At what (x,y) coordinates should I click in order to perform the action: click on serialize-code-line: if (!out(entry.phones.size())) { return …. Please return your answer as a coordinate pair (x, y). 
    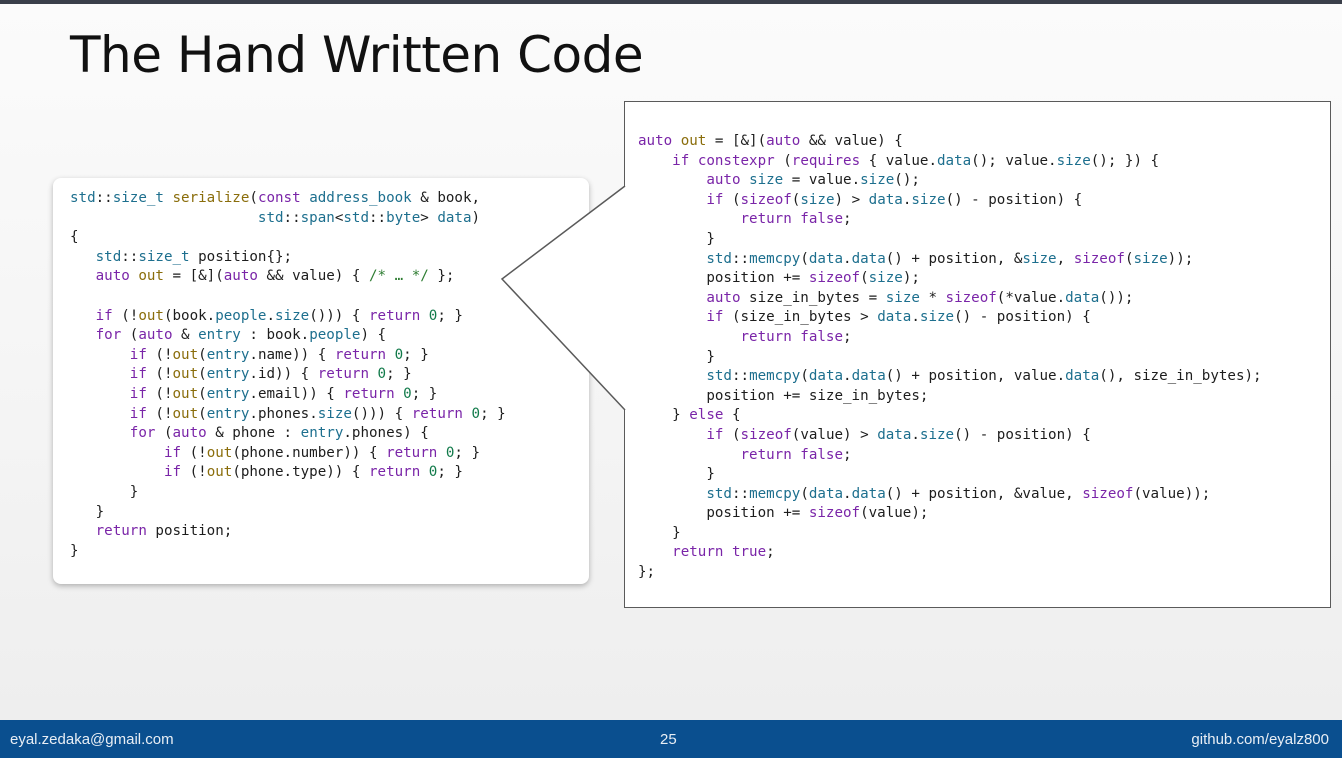
    Looking at the image, I should click on (317, 413).